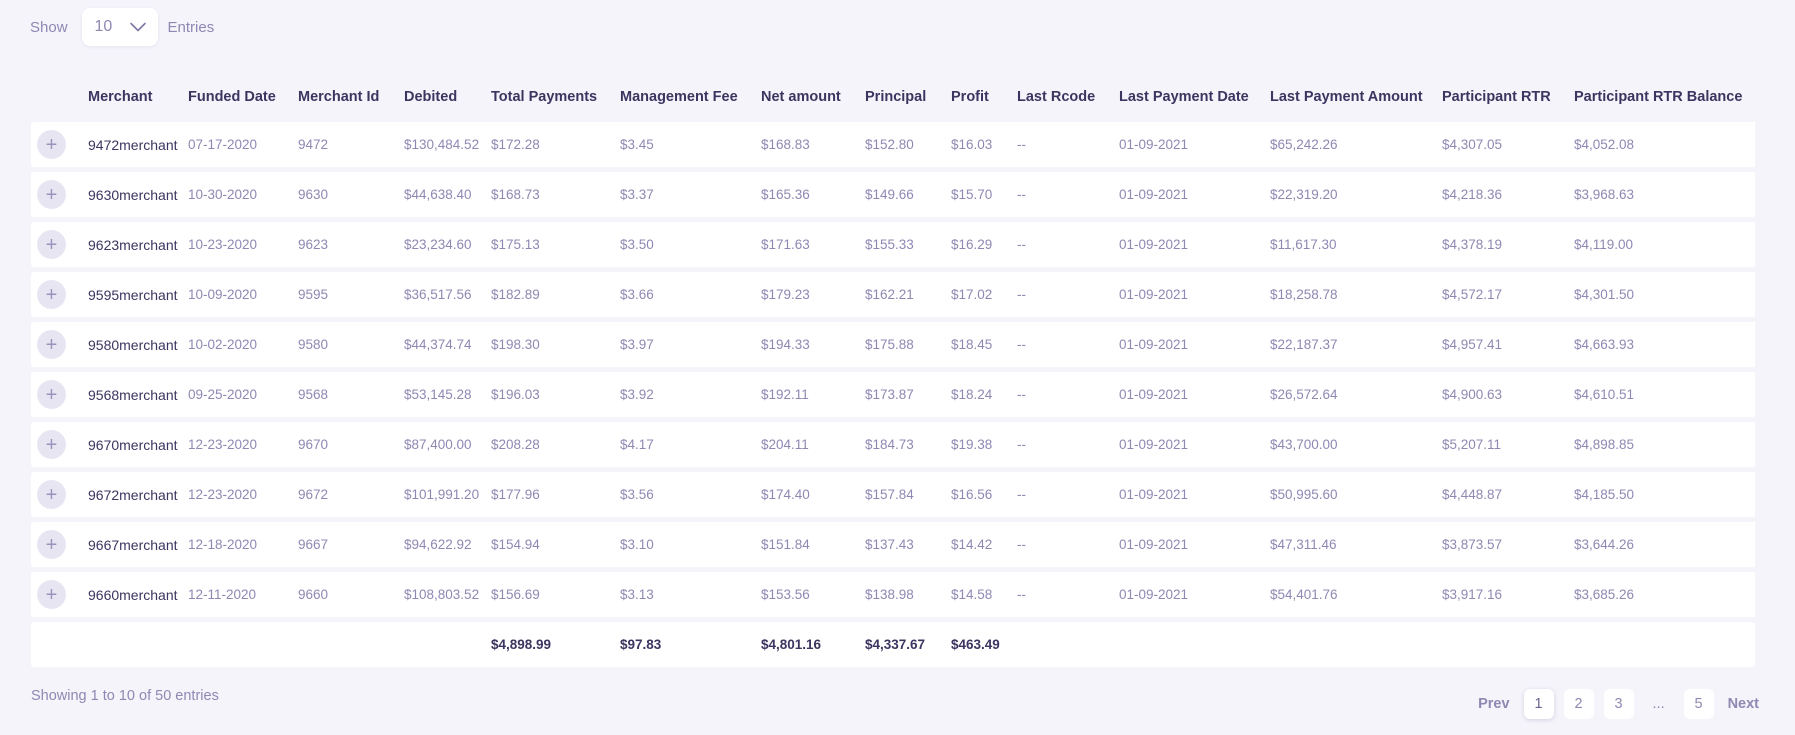  What do you see at coordinates (984, 244) in the screenshot?
I see `profit-cell: $16.29` at bounding box center [984, 244].